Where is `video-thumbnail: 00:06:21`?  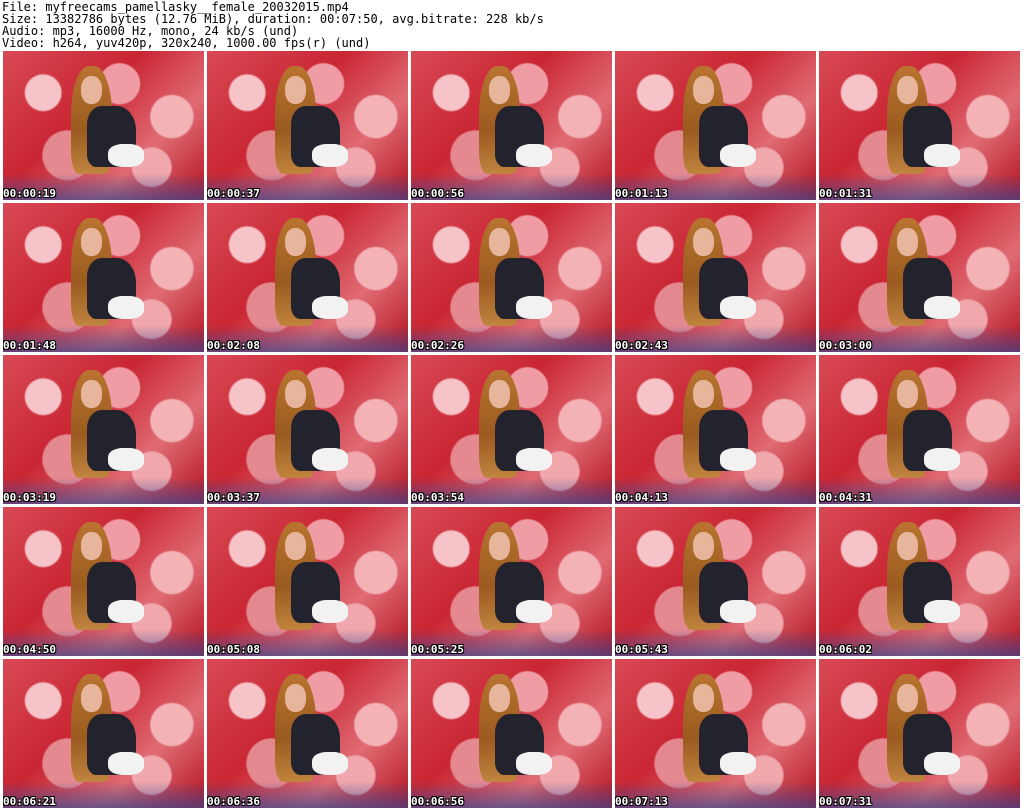
video-thumbnail: 00:06:21 is located at coordinates (103, 733).